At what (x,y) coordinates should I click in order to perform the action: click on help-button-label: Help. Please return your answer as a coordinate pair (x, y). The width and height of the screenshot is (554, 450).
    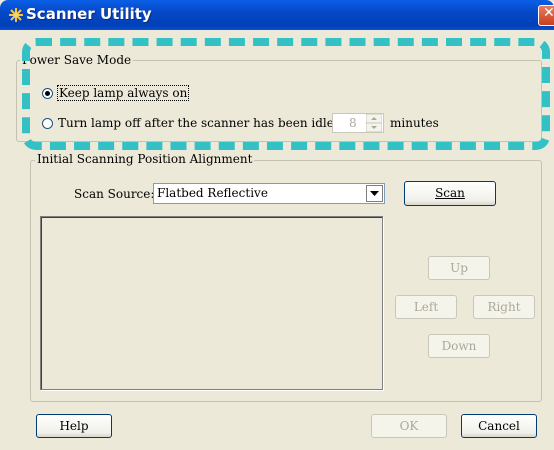
    Looking at the image, I should click on (74, 426).